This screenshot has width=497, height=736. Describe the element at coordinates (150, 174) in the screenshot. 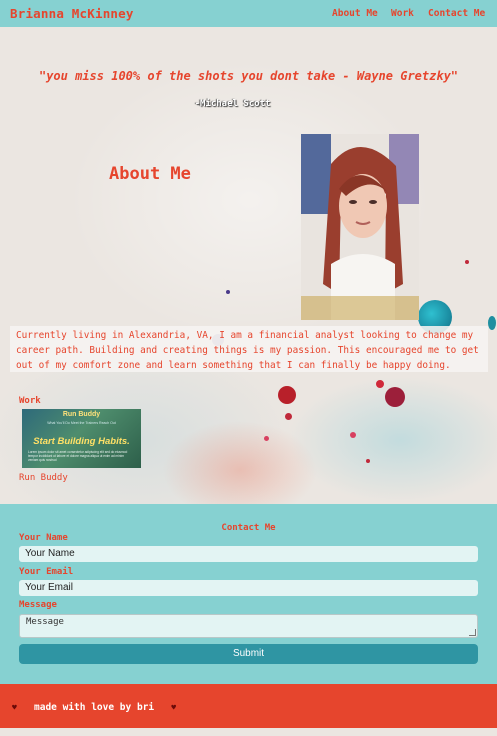

I see `about-title: About Me` at that location.